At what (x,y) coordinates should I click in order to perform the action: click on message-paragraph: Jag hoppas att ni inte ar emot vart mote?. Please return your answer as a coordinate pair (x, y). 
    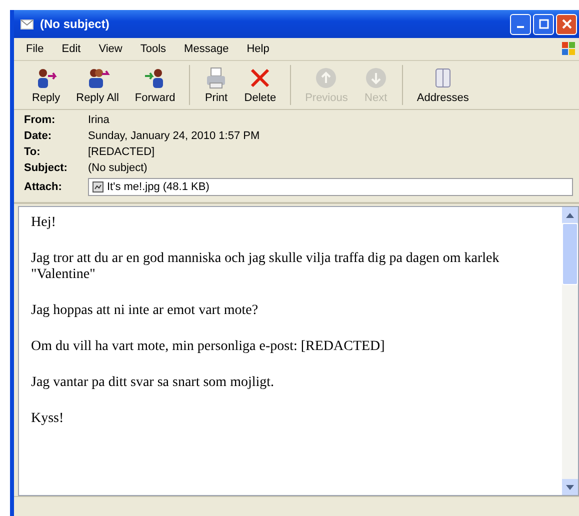
    Looking at the image, I should click on (145, 311).